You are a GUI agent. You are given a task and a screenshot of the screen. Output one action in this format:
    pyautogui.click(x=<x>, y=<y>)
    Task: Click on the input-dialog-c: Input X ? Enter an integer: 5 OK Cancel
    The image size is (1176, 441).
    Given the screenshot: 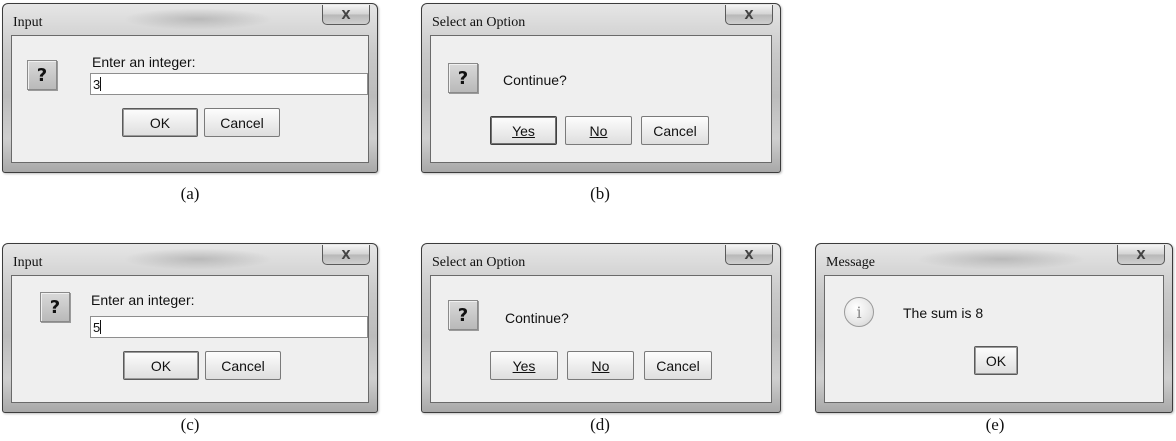 What is the action you would take?
    pyautogui.click(x=190, y=328)
    